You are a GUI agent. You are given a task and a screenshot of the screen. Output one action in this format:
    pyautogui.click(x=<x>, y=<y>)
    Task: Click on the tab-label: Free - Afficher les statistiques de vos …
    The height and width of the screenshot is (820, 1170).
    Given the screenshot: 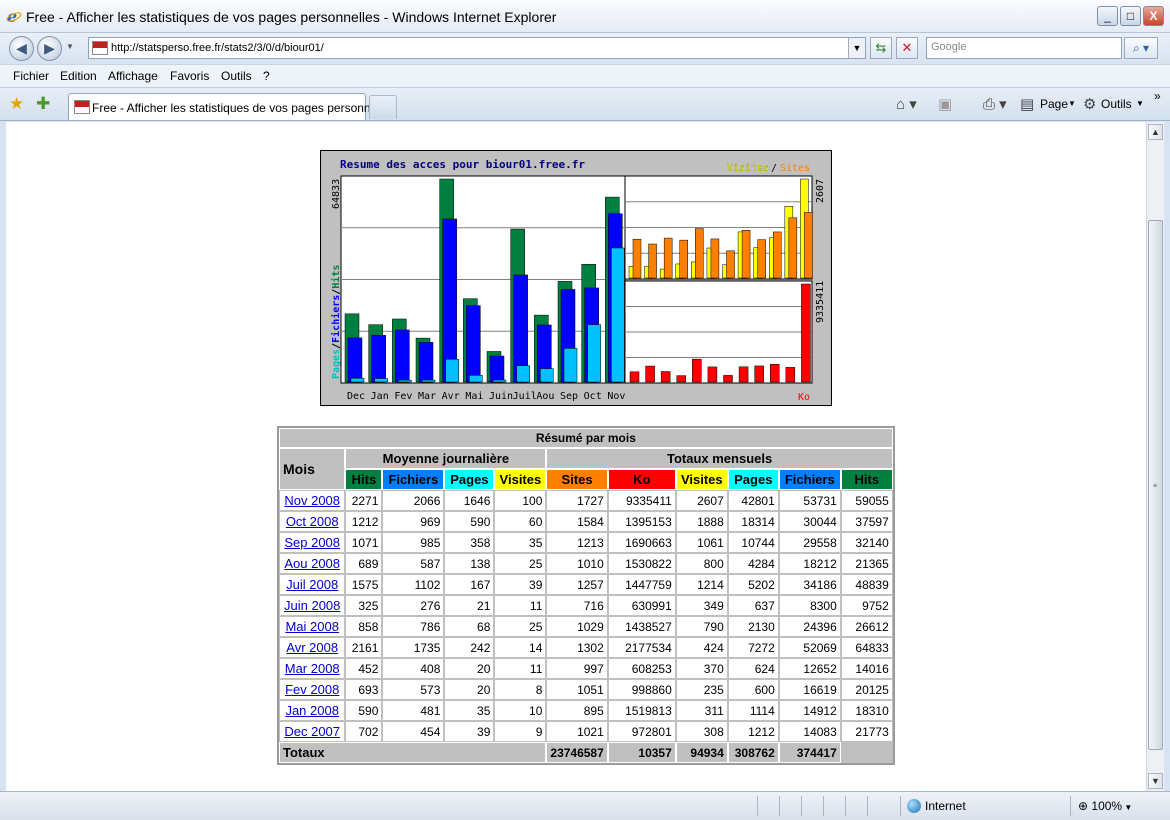 What is the action you would take?
    pyautogui.click(x=240, y=108)
    